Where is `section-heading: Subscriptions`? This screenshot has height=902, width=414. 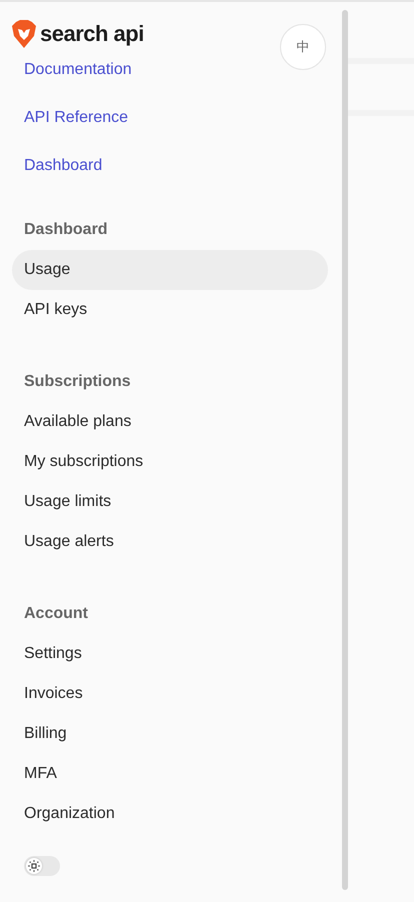
section-heading: Subscriptions is located at coordinates (77, 382).